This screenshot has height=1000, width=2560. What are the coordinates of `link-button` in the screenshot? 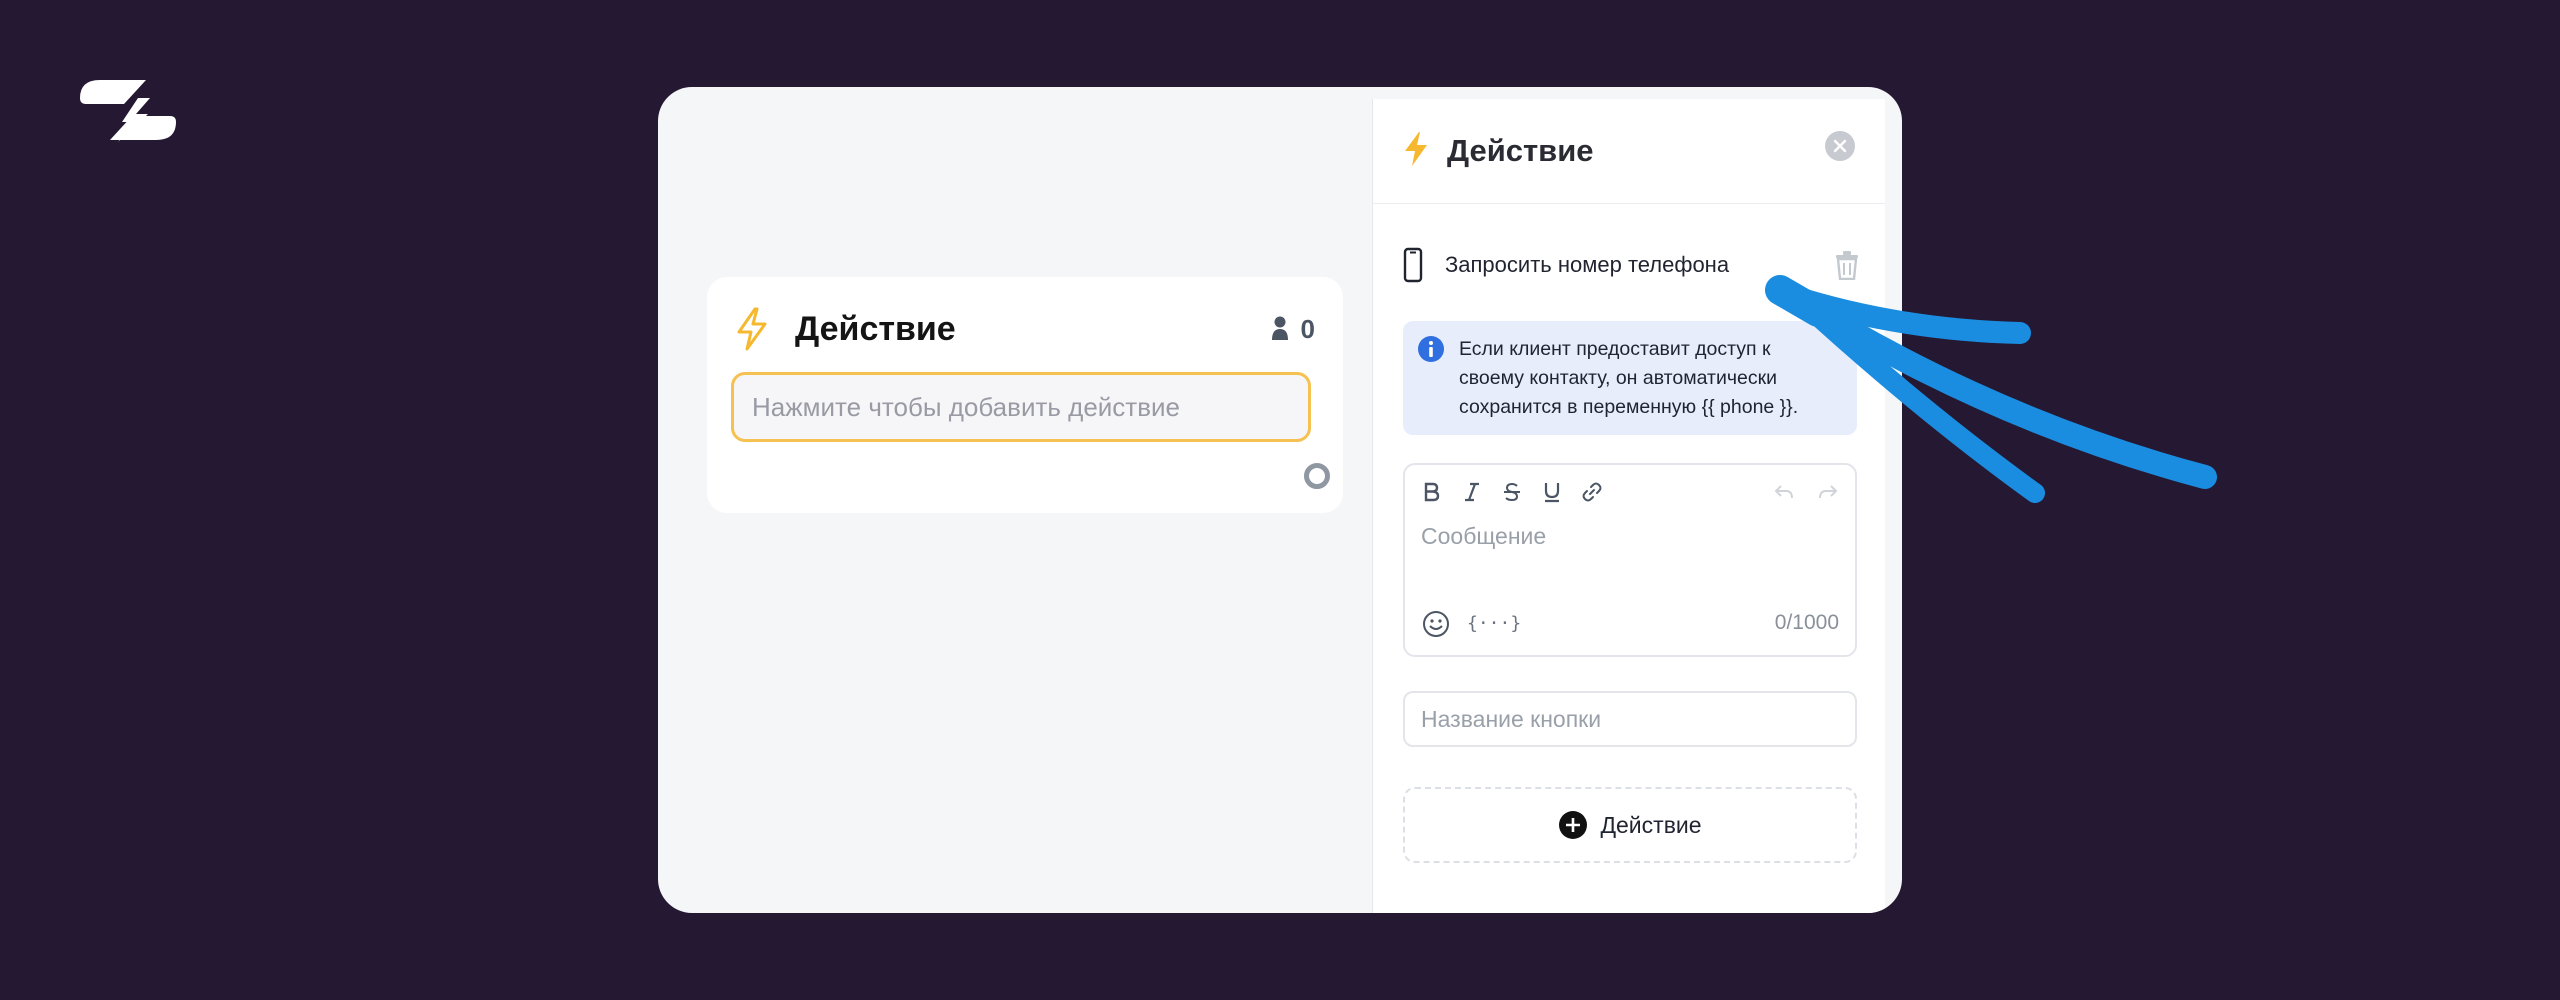 It's located at (1592, 492).